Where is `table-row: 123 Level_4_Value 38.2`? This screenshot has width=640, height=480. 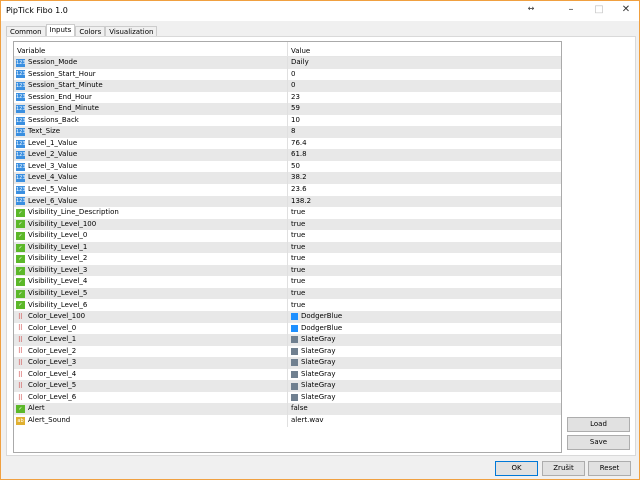
table-row: 123 Level_4_Value 38.2 is located at coordinates (287, 178).